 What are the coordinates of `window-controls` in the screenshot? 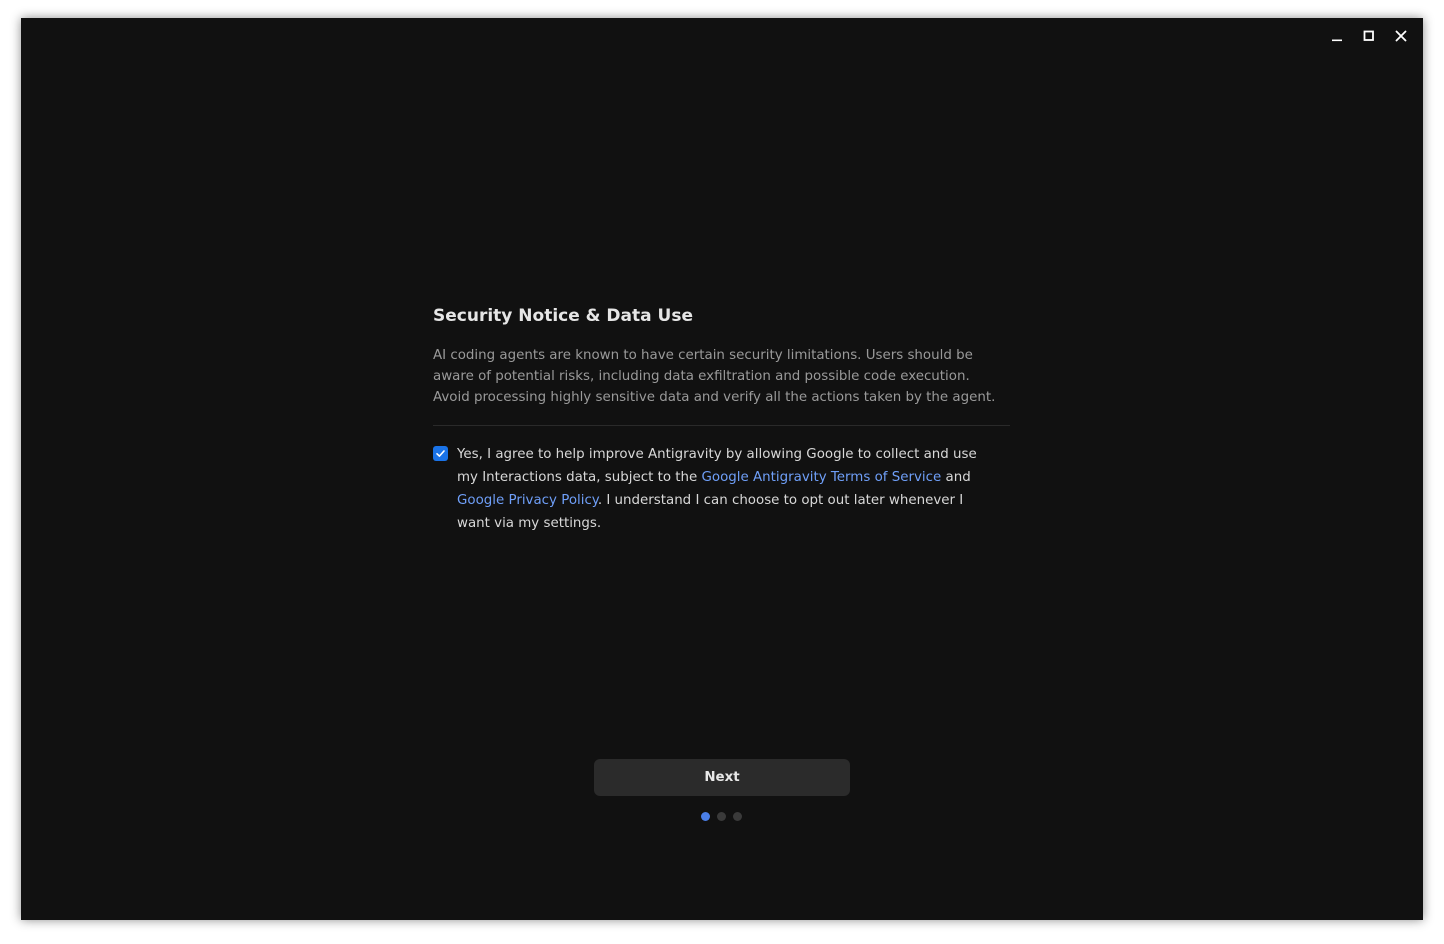 It's located at (1369, 36).